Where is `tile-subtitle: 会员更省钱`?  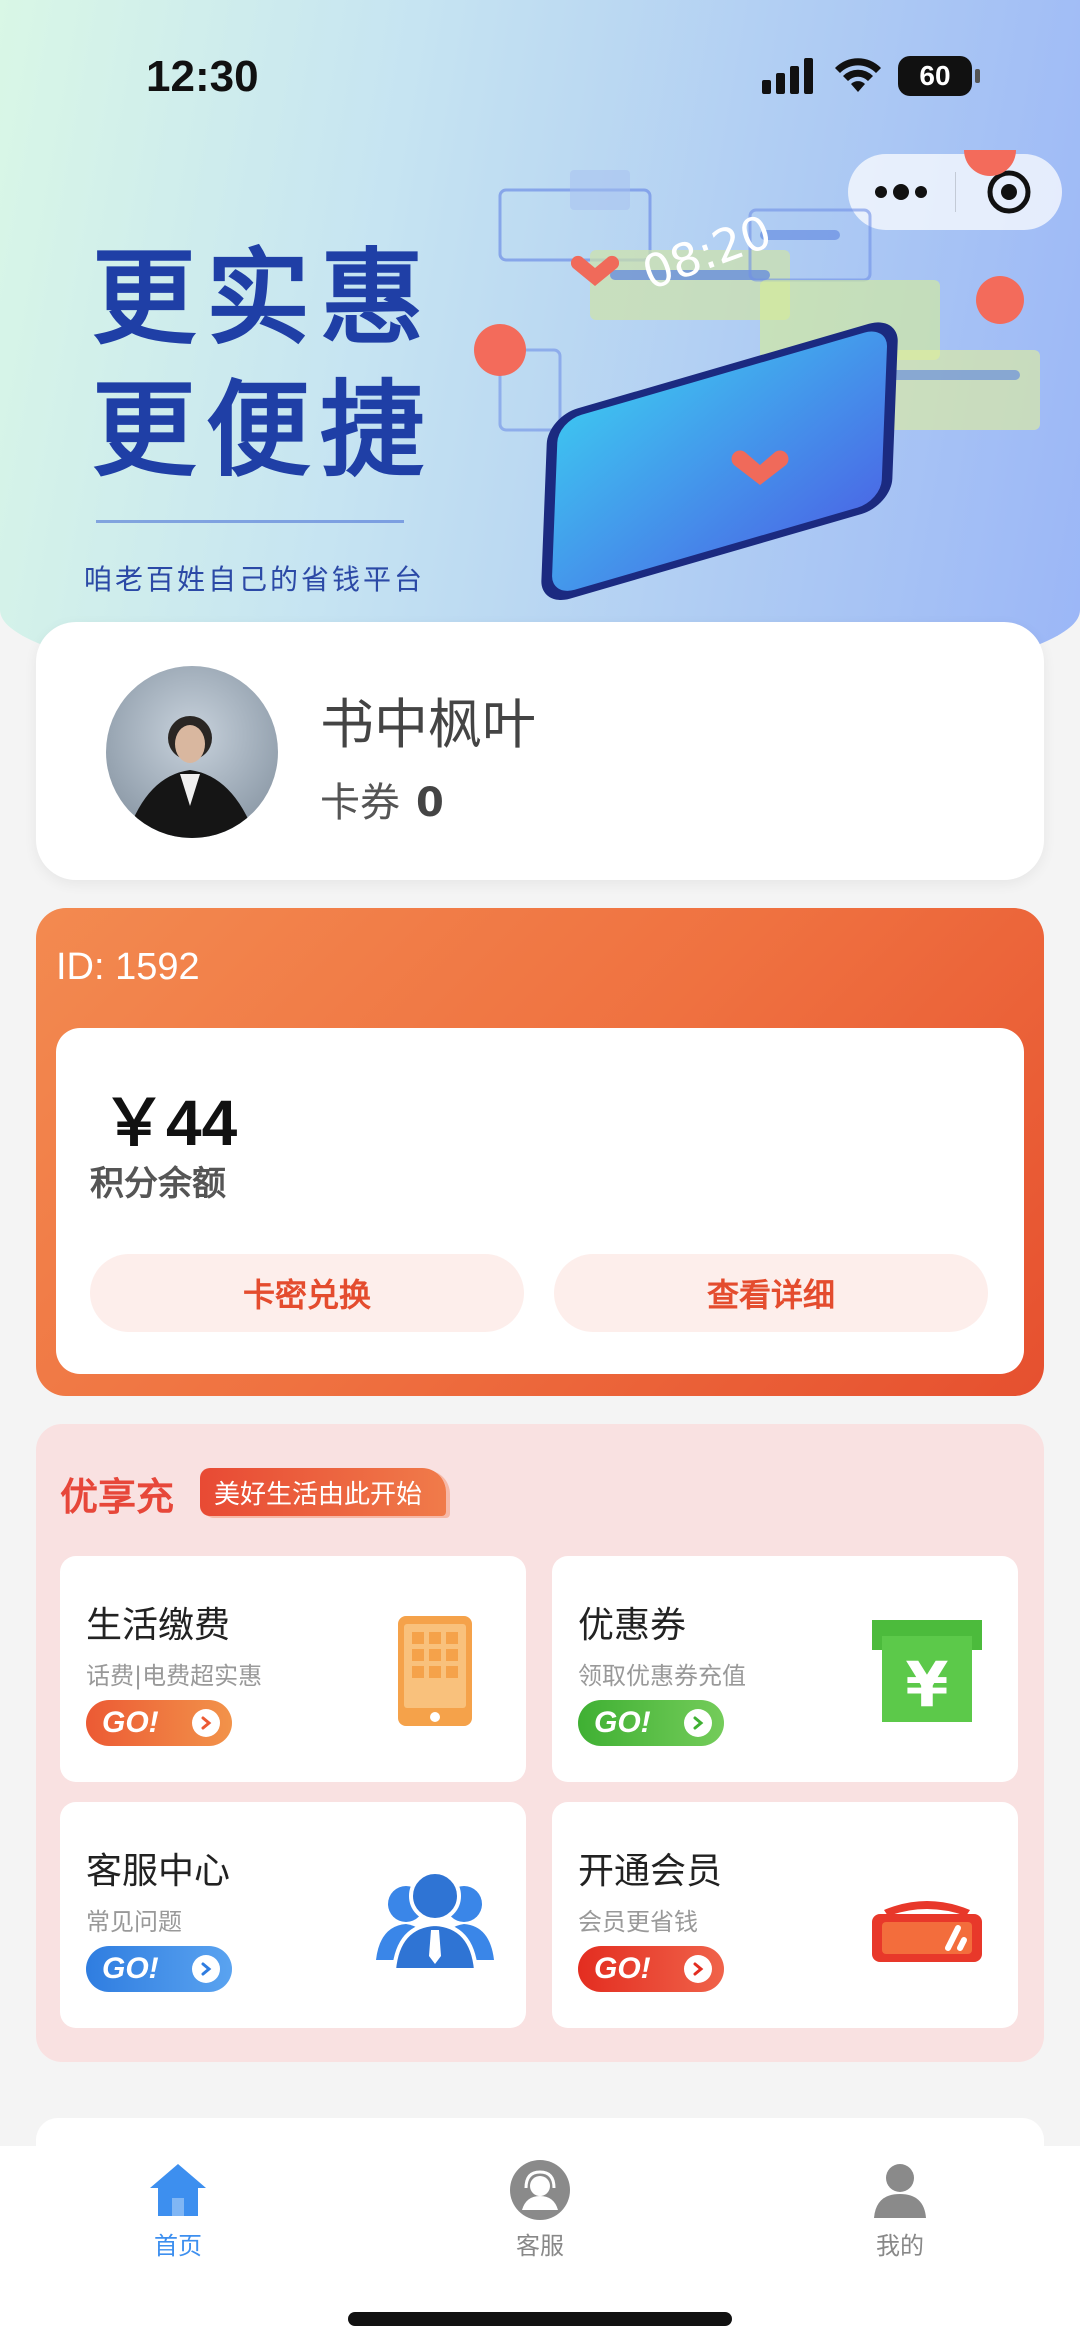 tile-subtitle: 会员更省钱 is located at coordinates (638, 1922).